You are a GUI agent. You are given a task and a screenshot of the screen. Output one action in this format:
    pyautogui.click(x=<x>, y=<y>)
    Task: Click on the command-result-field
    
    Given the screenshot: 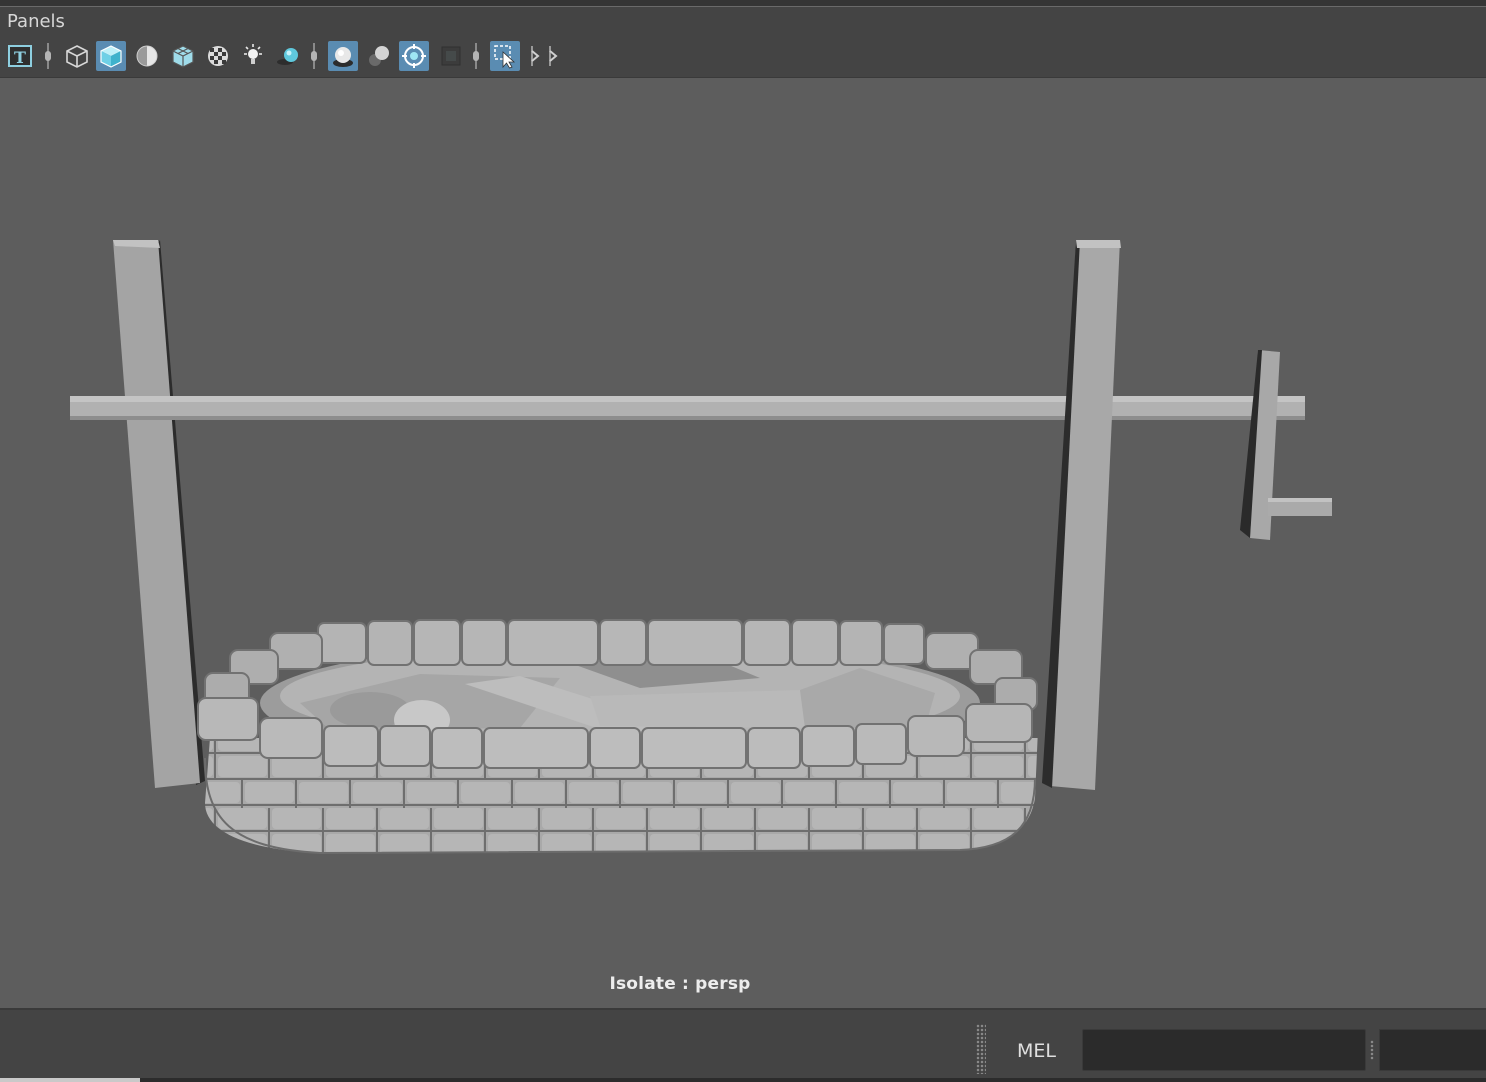 What is the action you would take?
    pyautogui.click(x=1432, y=1050)
    